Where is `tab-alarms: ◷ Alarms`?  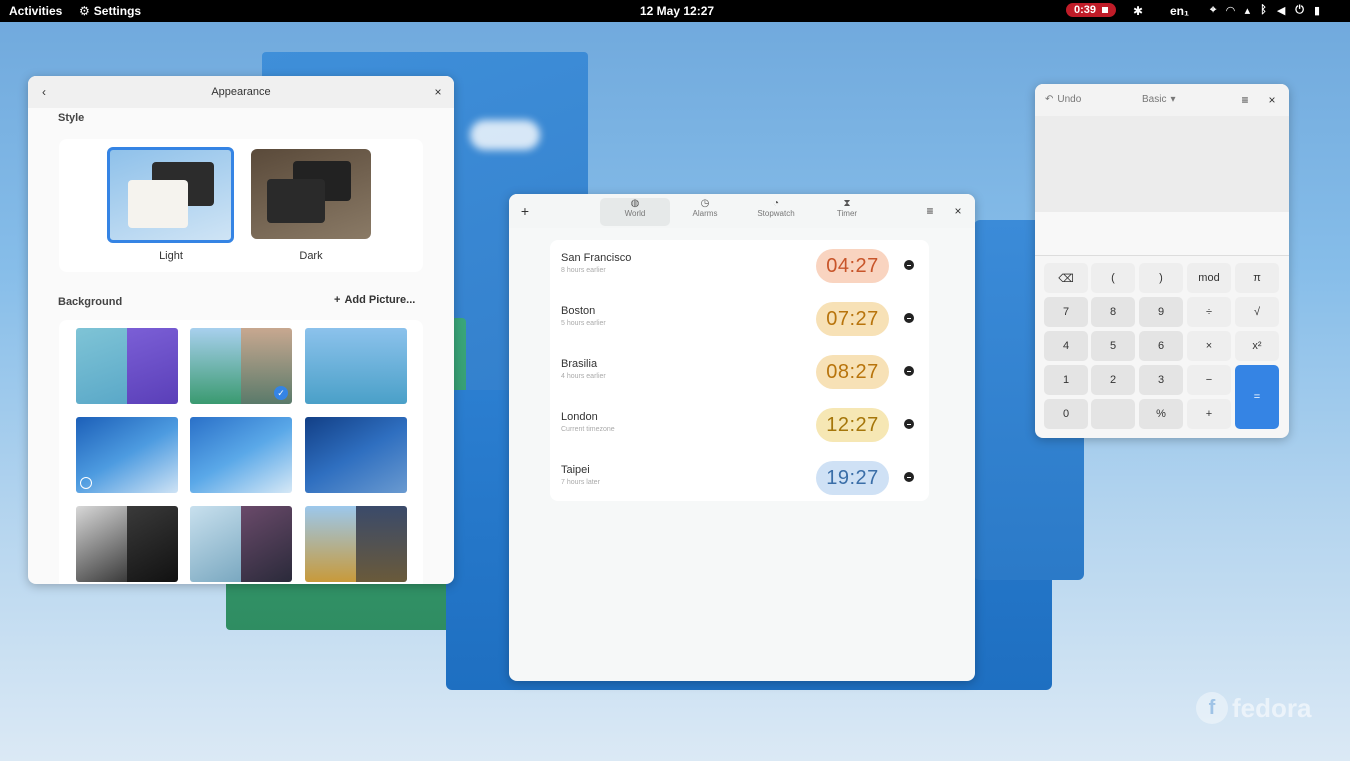
tab-alarms: ◷ Alarms is located at coordinates (705, 212).